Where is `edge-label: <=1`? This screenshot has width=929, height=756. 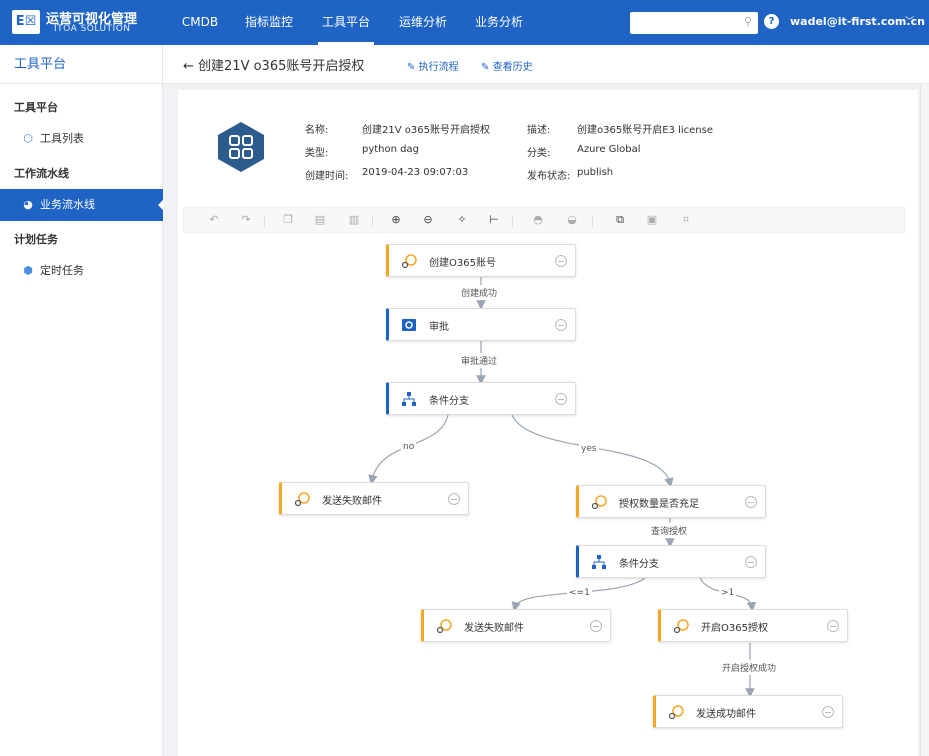 edge-label: <=1 is located at coordinates (579, 593).